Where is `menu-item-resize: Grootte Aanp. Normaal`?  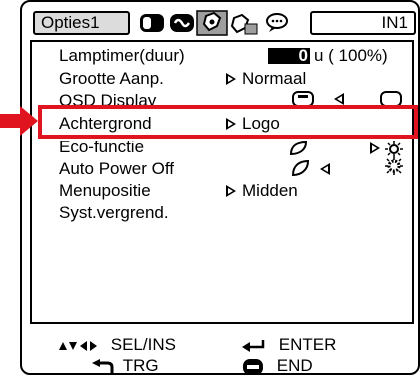
menu-item-resize: Grootte Aanp. Normaal is located at coordinates (222, 80).